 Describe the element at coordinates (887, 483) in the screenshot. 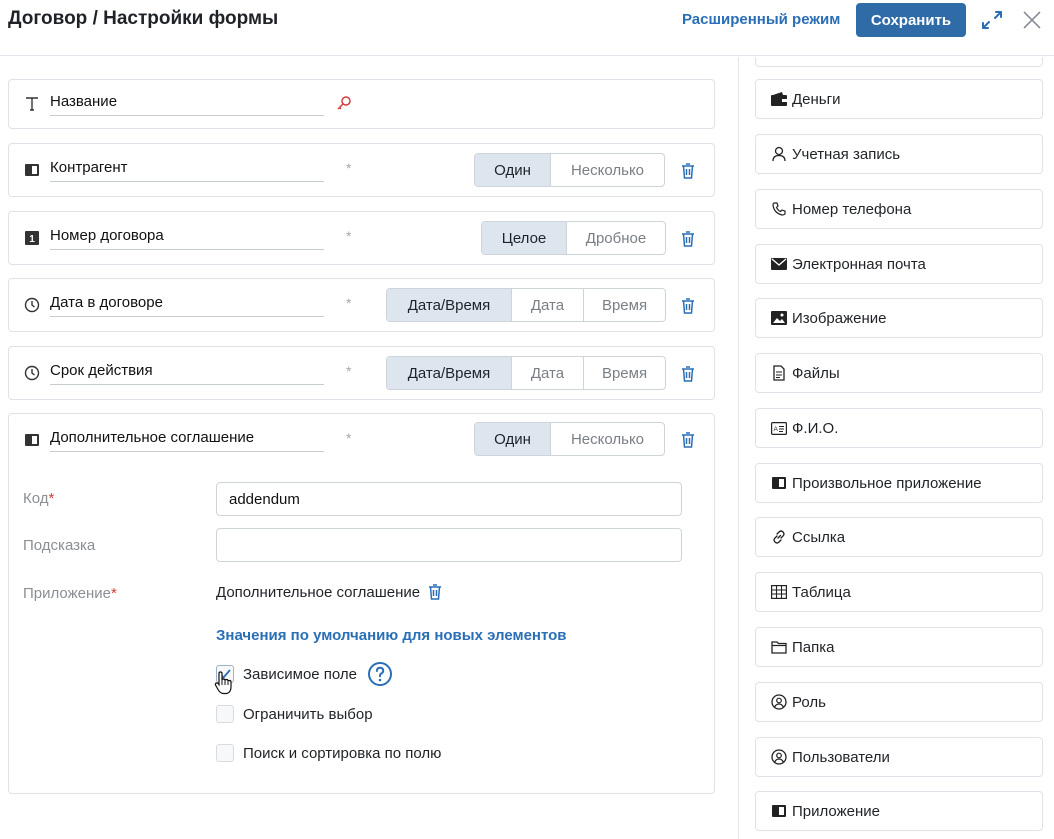

I see `field-type-label: Произвольное приложение` at that location.